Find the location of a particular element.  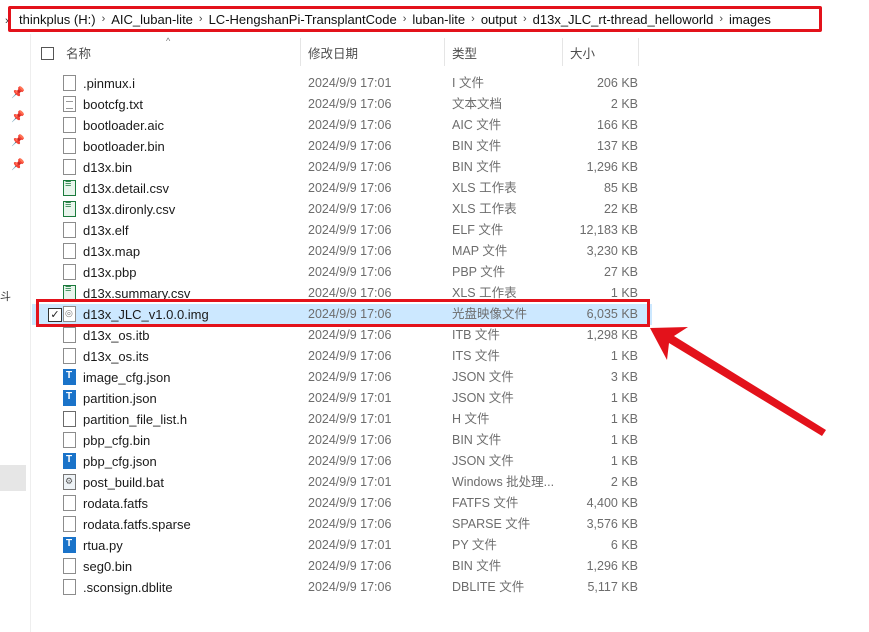

breadcrumb-label: images is located at coordinates (749, 19).